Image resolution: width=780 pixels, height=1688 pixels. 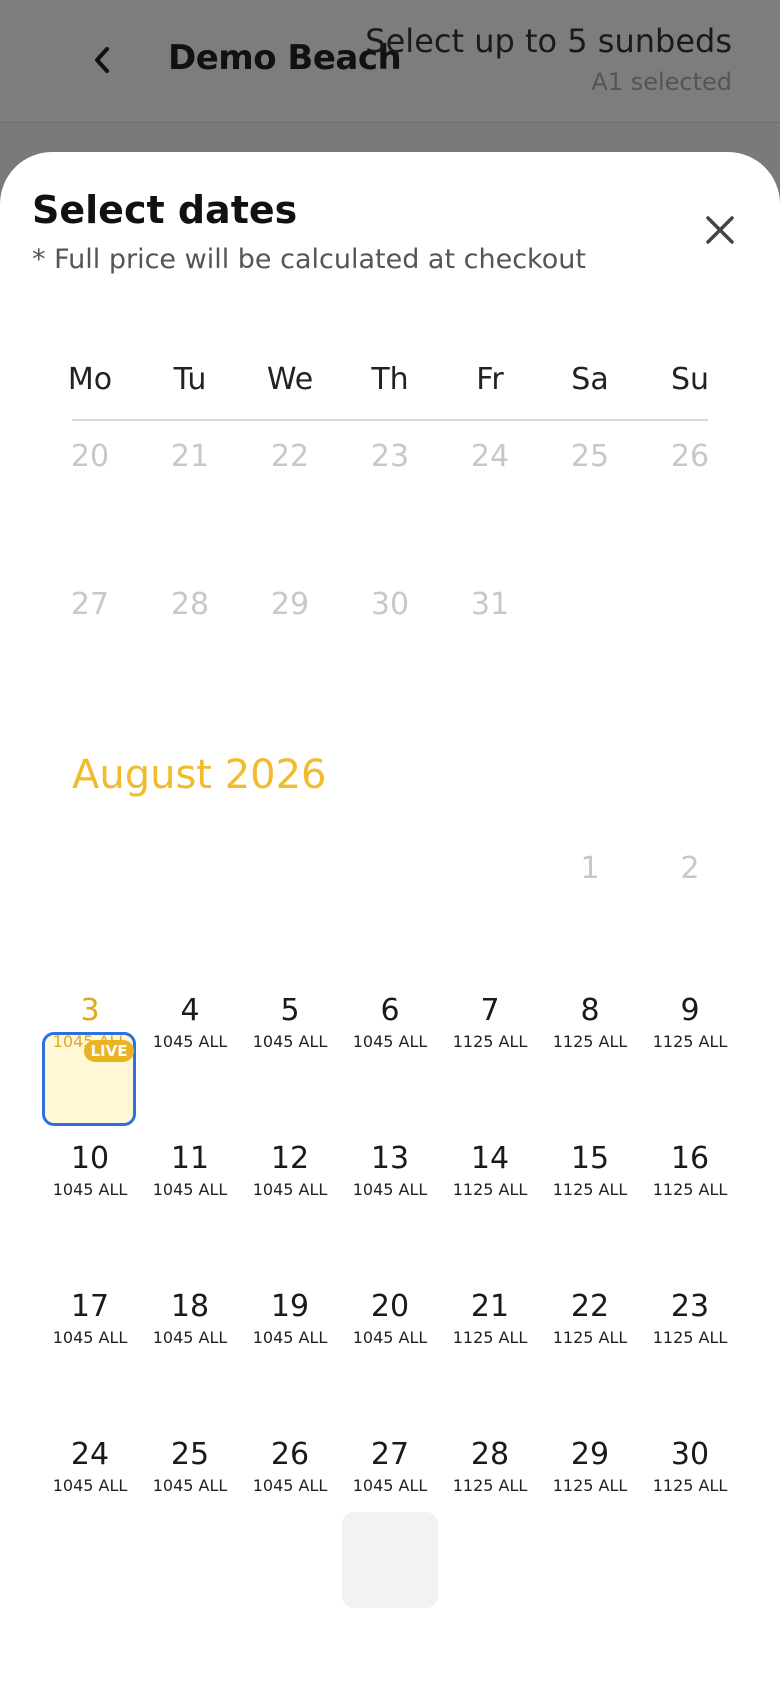 I want to click on calendar-day: 27 1045 ALL, so click(x=390, y=1467).